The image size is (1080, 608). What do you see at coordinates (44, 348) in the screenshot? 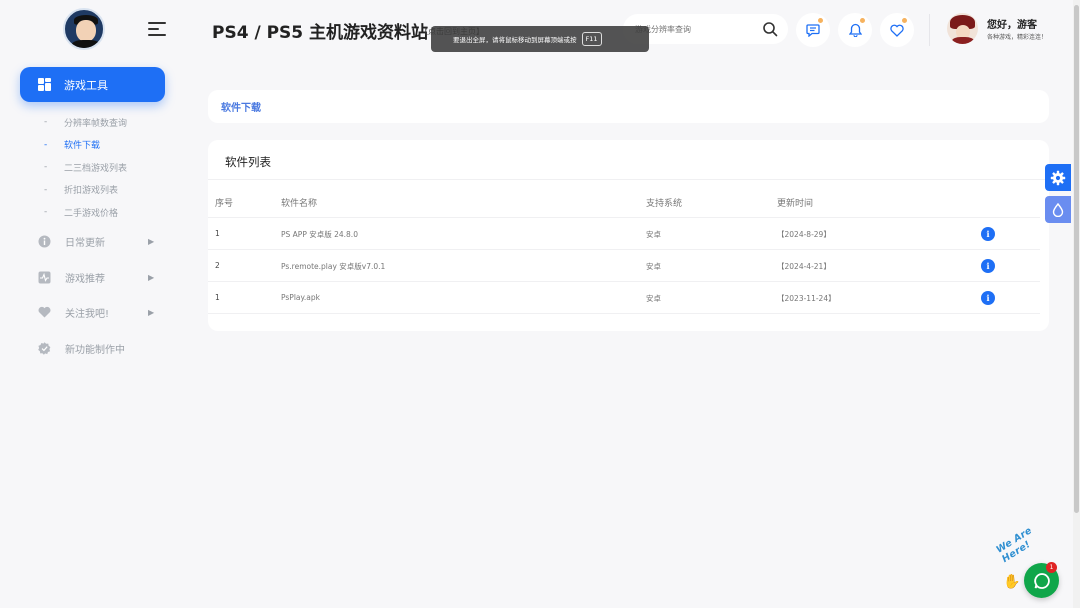
I see `badge-check-icon` at bounding box center [44, 348].